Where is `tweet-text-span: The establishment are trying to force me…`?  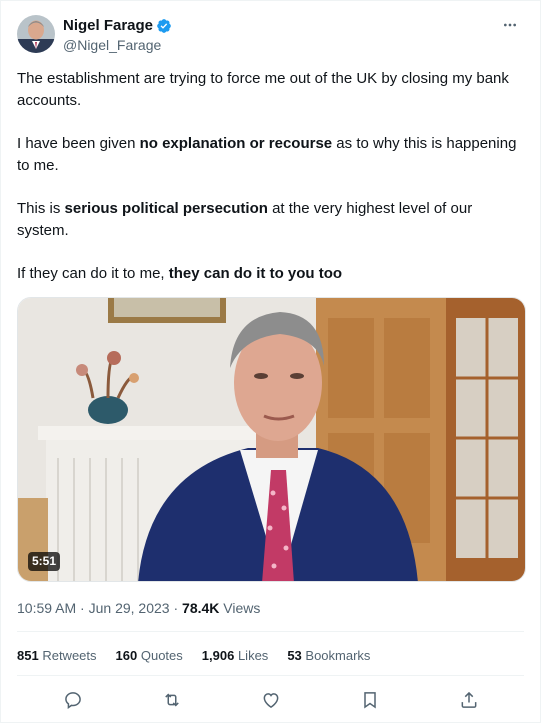 tweet-text-span: The establishment are trying to force me… is located at coordinates (263, 89).